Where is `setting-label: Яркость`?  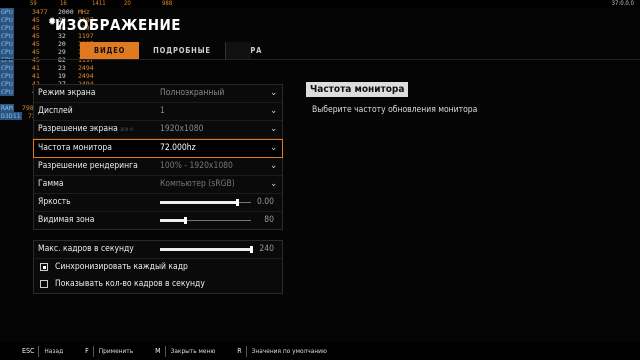
setting-label: Яркость is located at coordinates (54, 202).